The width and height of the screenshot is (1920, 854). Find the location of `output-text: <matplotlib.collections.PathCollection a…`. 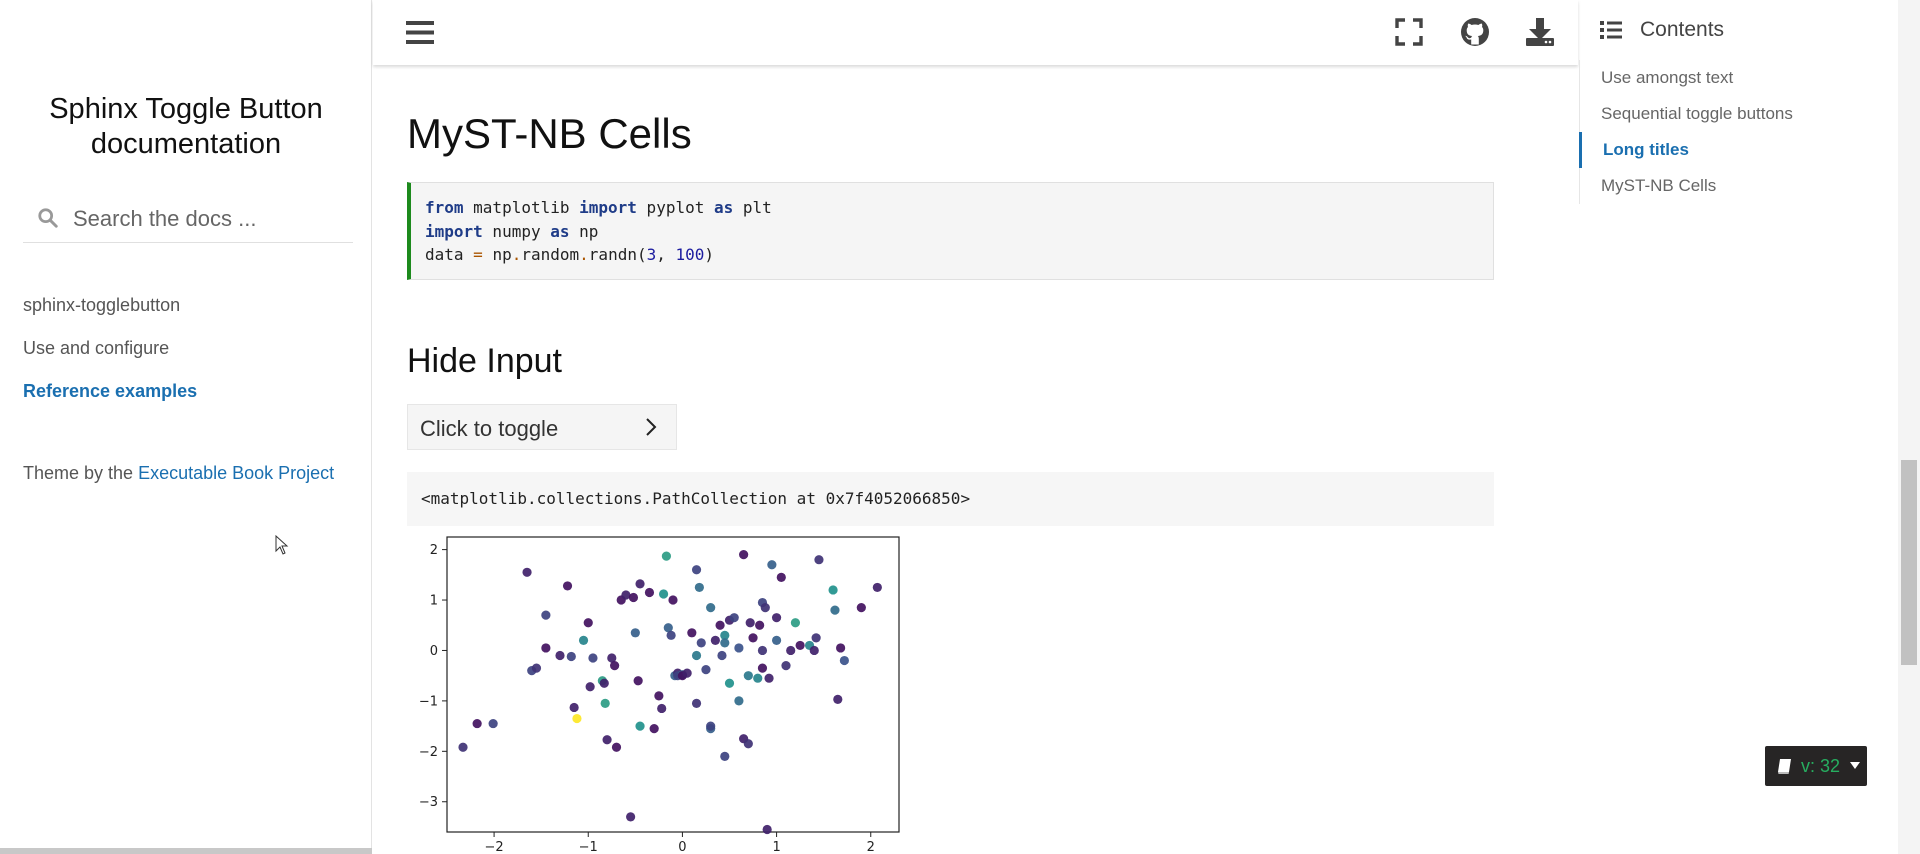

output-text: <matplotlib.collections.PathCollection a… is located at coordinates (696, 498).